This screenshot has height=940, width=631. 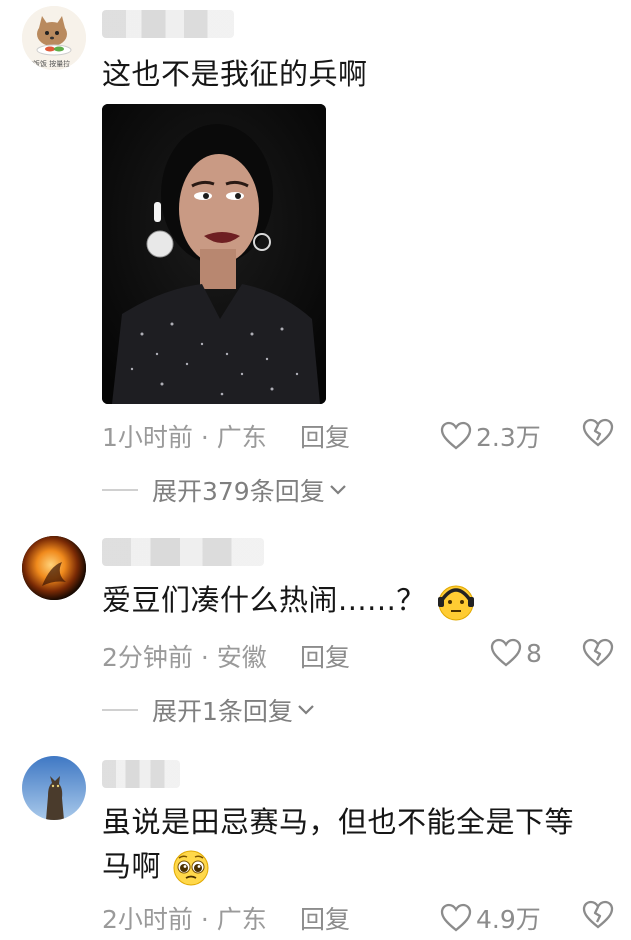 I want to click on comment-meta: 1小时前 · 广东, so click(x=184, y=436).